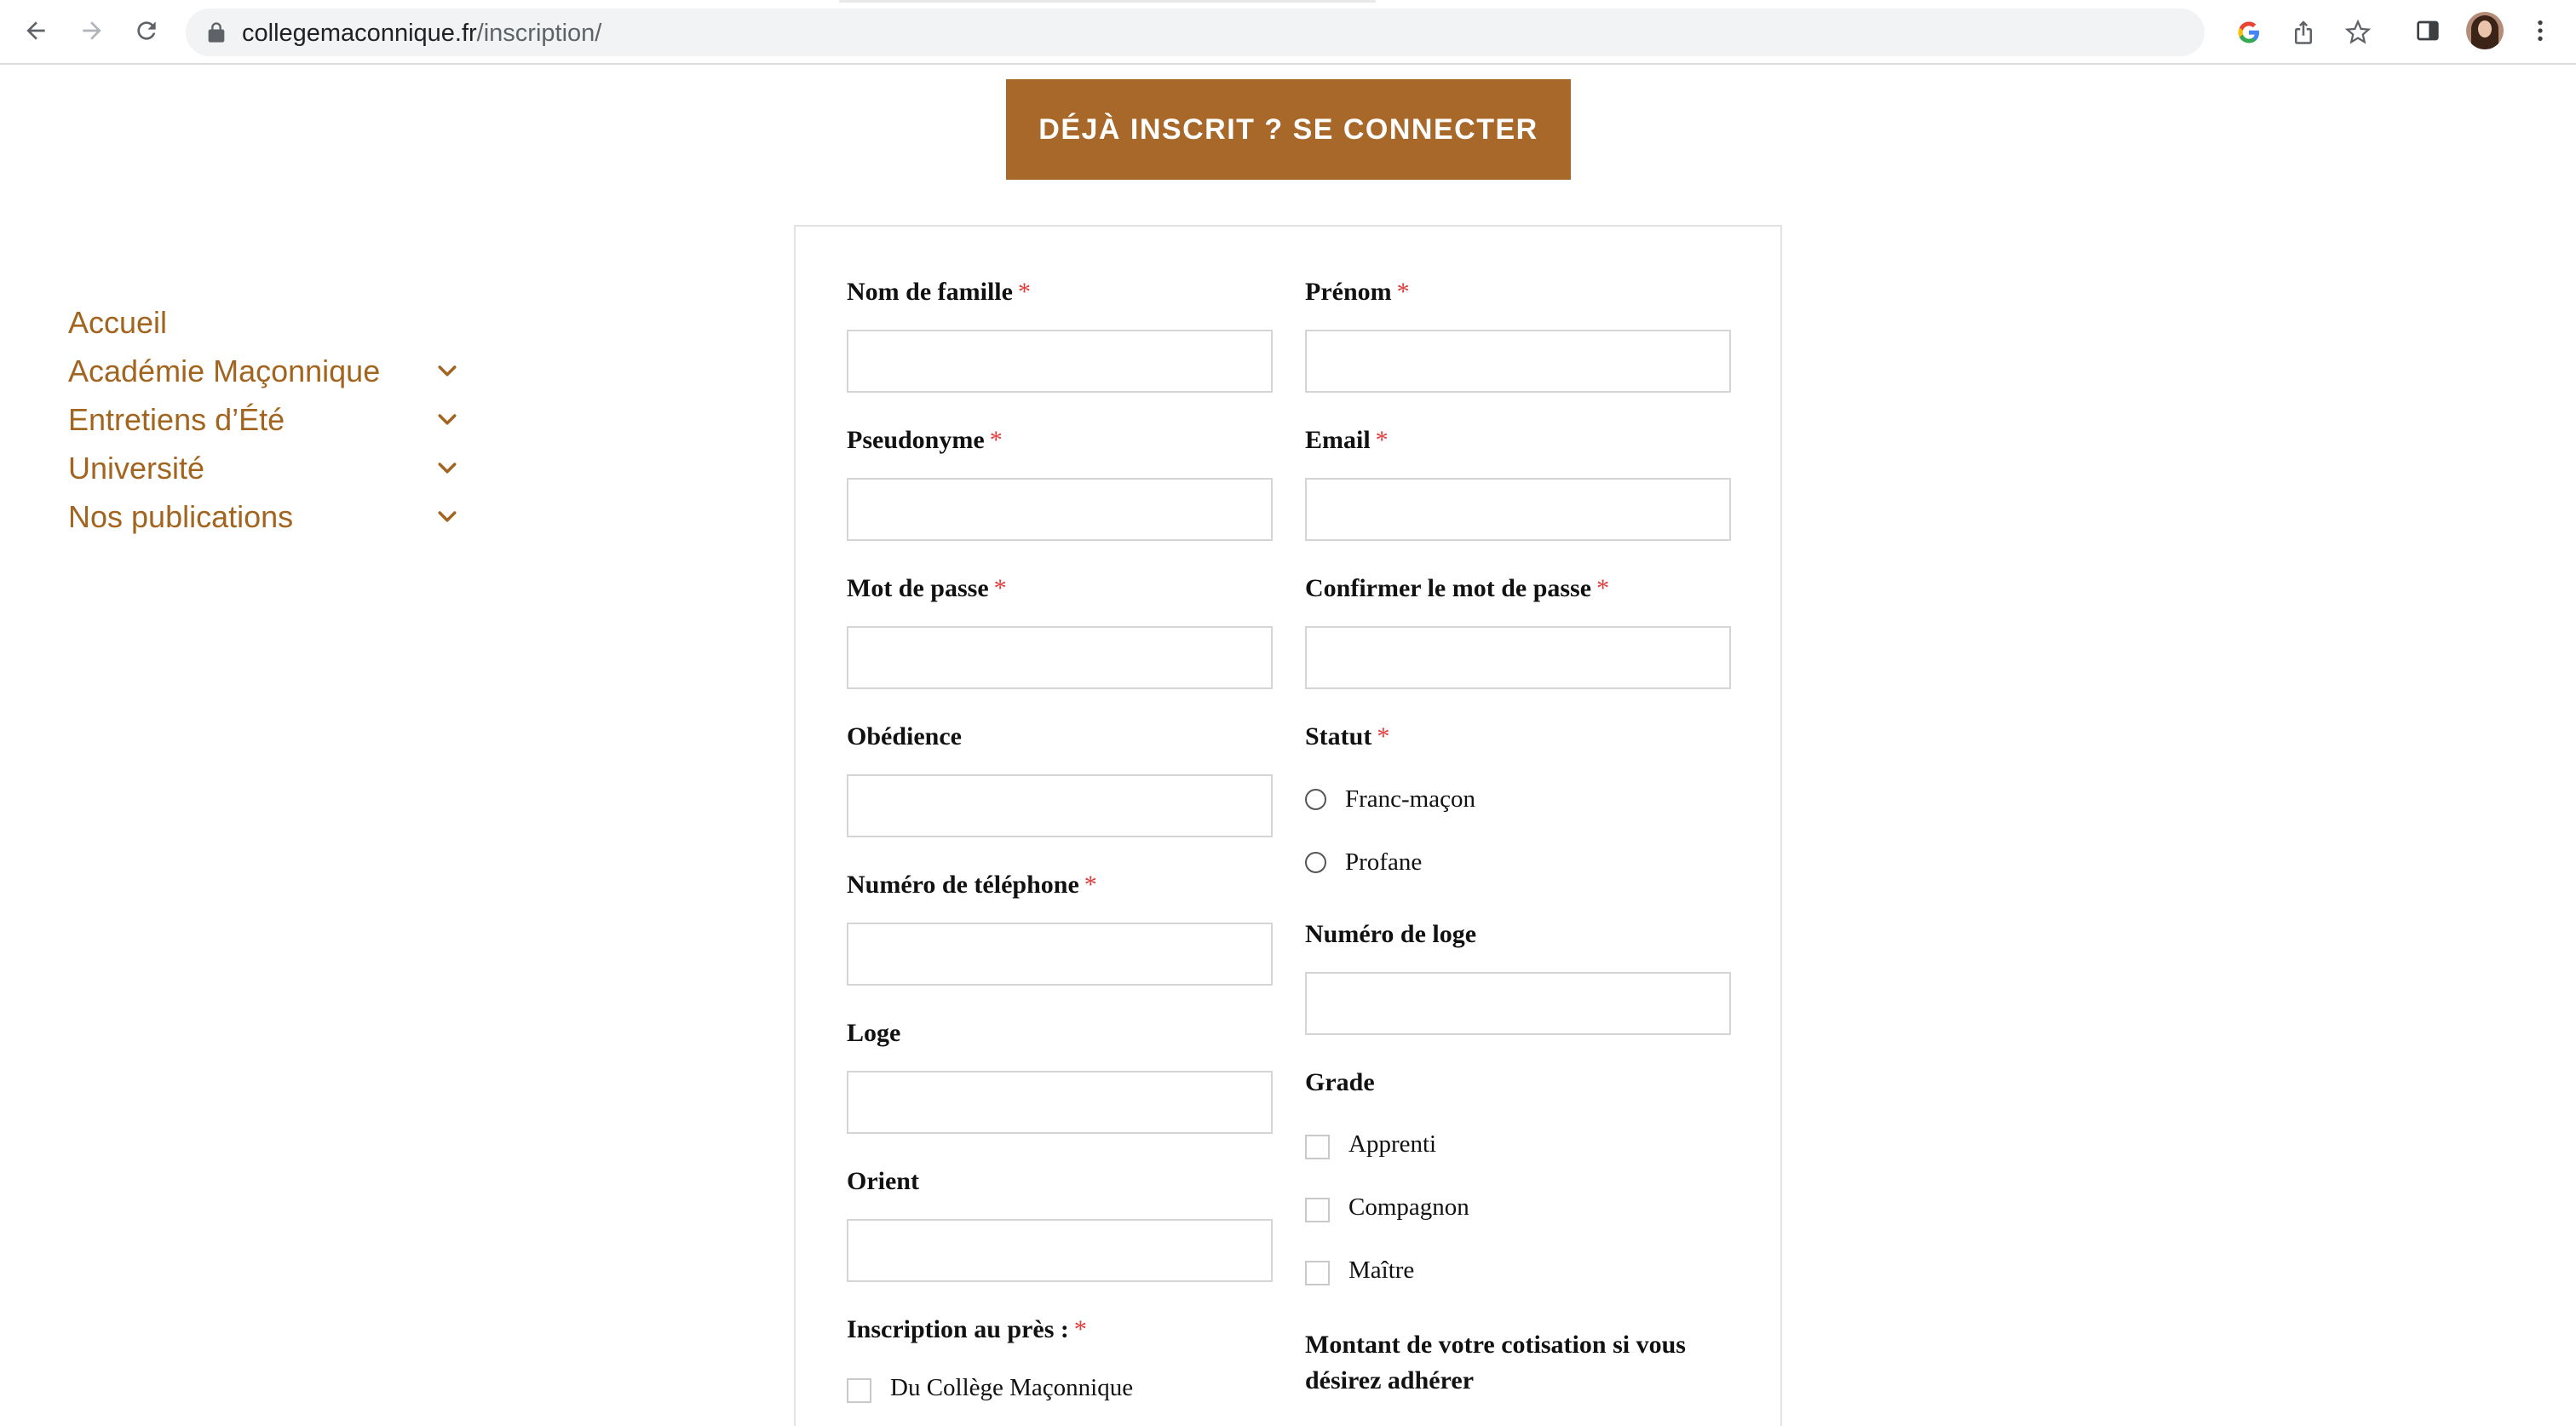 The image size is (2576, 1426). Describe the element at coordinates (1391, 934) in the screenshot. I see `lodge-number-label: Numéro de loge` at that location.